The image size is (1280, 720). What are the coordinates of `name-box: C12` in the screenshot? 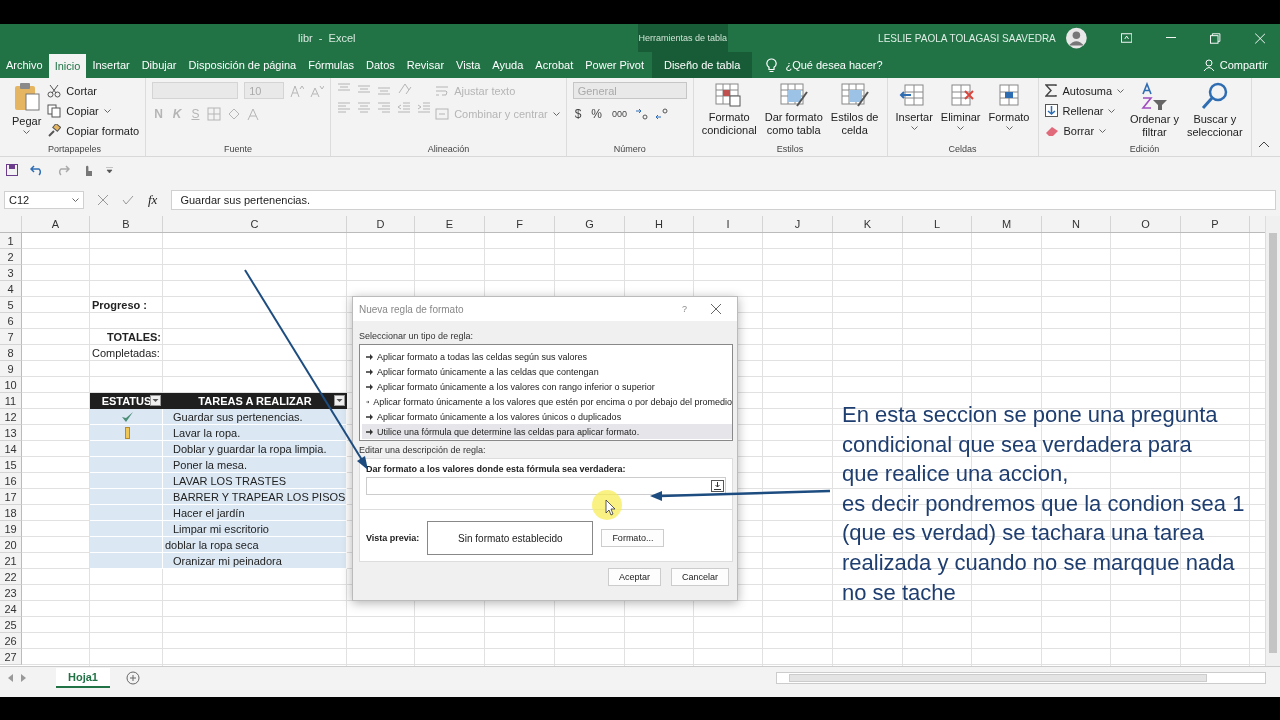 It's located at (44, 199).